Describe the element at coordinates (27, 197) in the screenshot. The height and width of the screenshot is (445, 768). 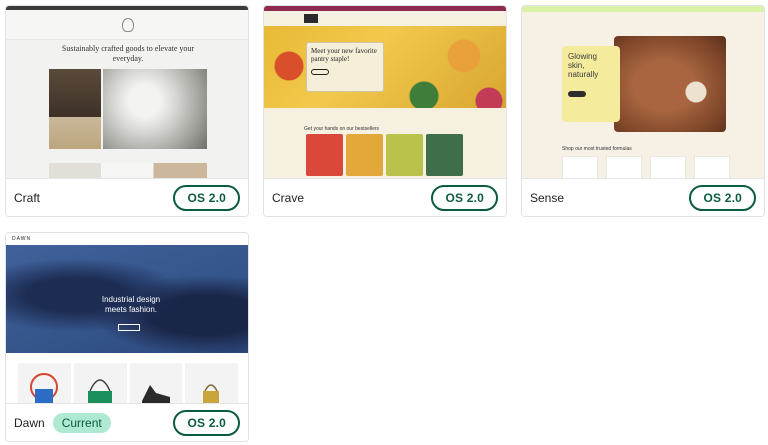
I see `theme-name: Craft` at that location.